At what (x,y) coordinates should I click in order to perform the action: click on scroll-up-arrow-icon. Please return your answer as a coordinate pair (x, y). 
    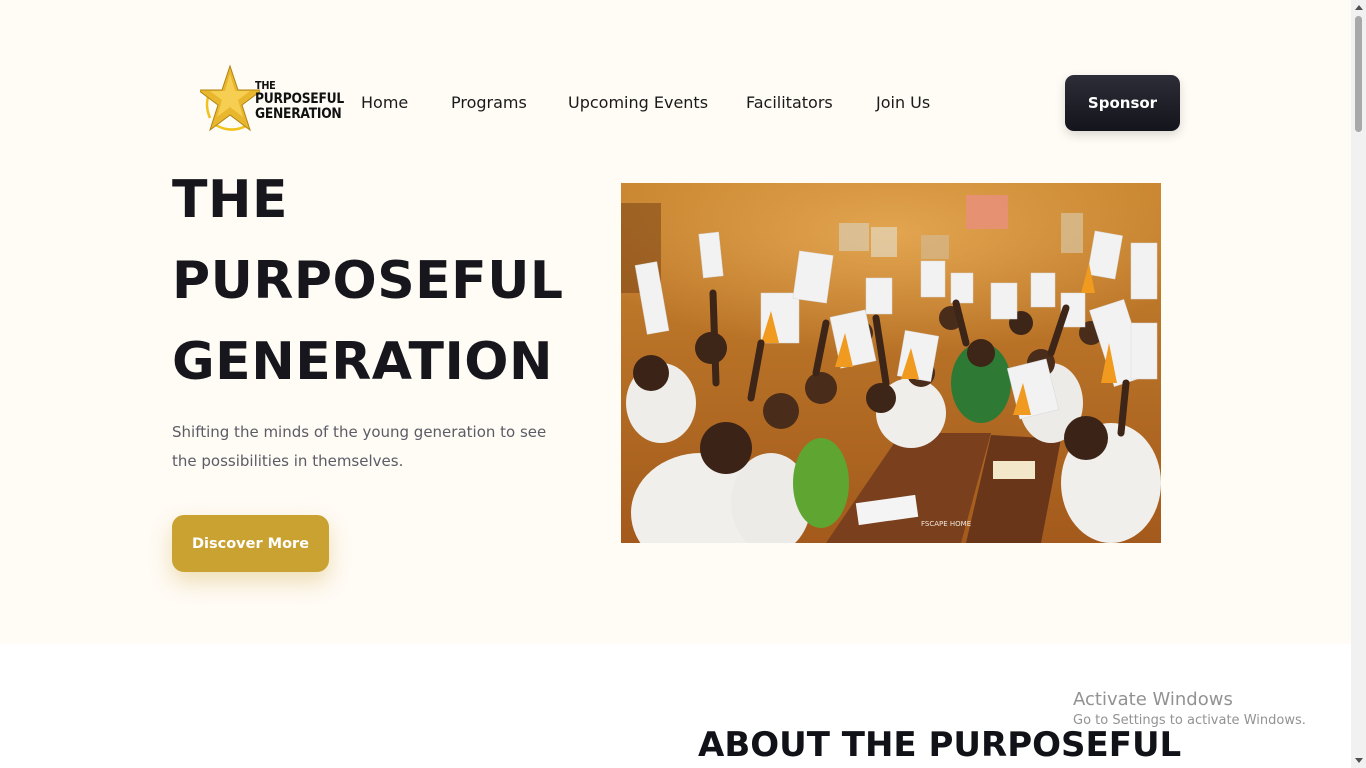
    Looking at the image, I should click on (1359, 7).